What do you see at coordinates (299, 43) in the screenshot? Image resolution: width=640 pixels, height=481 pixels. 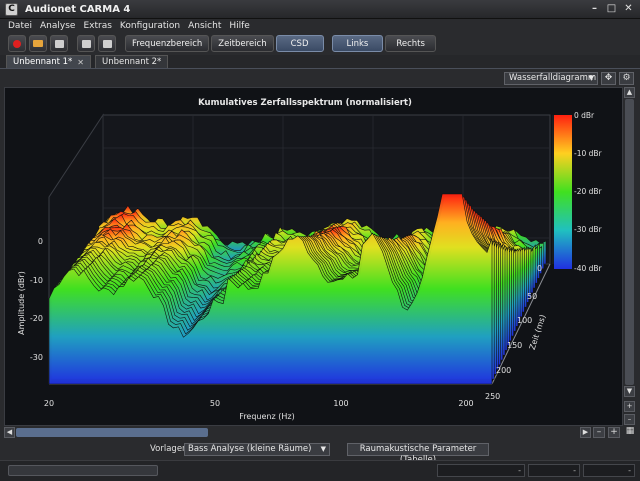 I see `csd-button: CSD` at bounding box center [299, 43].